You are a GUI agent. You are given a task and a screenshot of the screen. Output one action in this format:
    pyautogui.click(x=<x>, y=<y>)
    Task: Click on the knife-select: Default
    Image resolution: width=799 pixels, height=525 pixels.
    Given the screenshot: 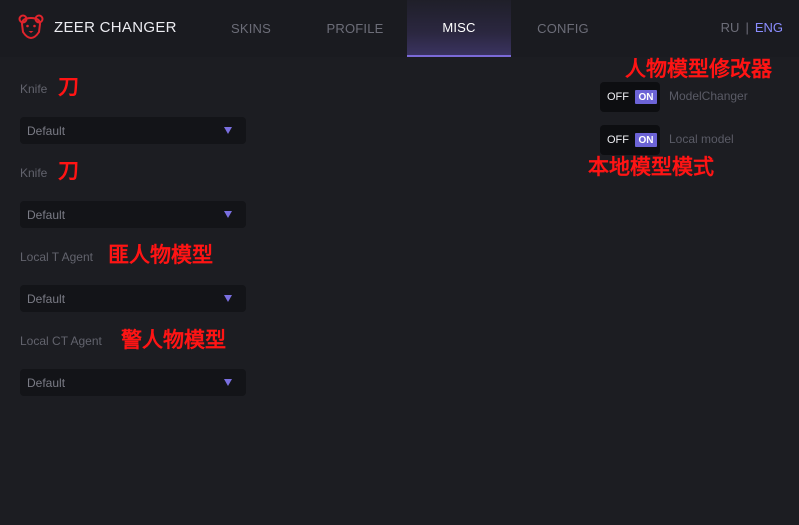 What is the action you would take?
    pyautogui.click(x=133, y=130)
    